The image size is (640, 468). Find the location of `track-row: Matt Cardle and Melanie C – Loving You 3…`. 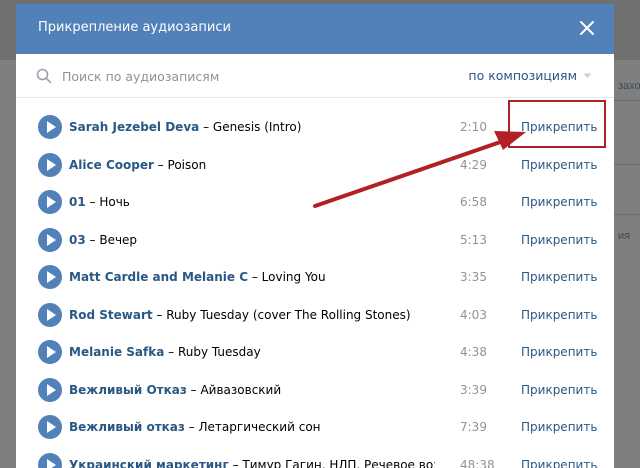

track-row: Matt Cardle and Melanie C – Loving You 3… is located at coordinates (315, 278).